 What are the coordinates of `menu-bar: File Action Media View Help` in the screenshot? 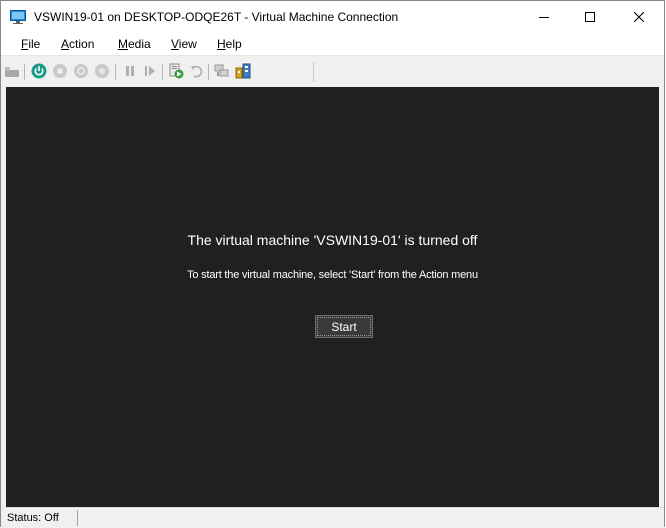 It's located at (332, 44).